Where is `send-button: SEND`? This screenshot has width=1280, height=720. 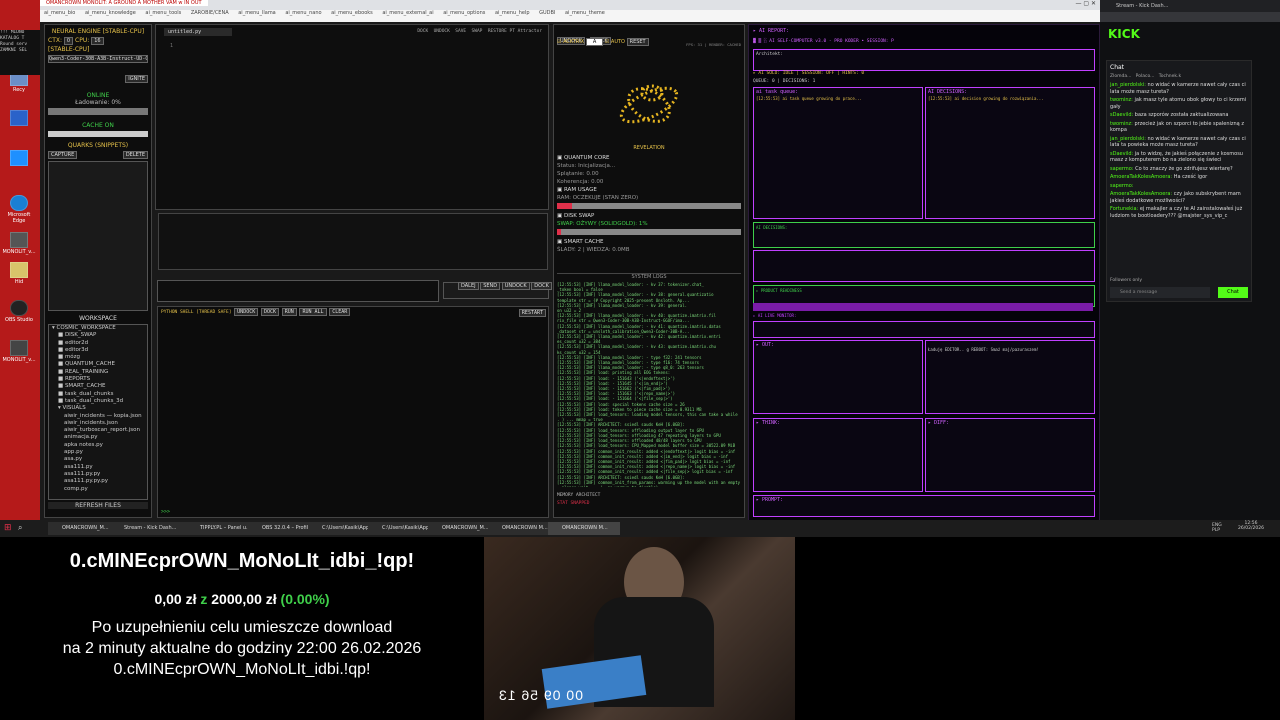 send-button: SEND is located at coordinates (490, 286).